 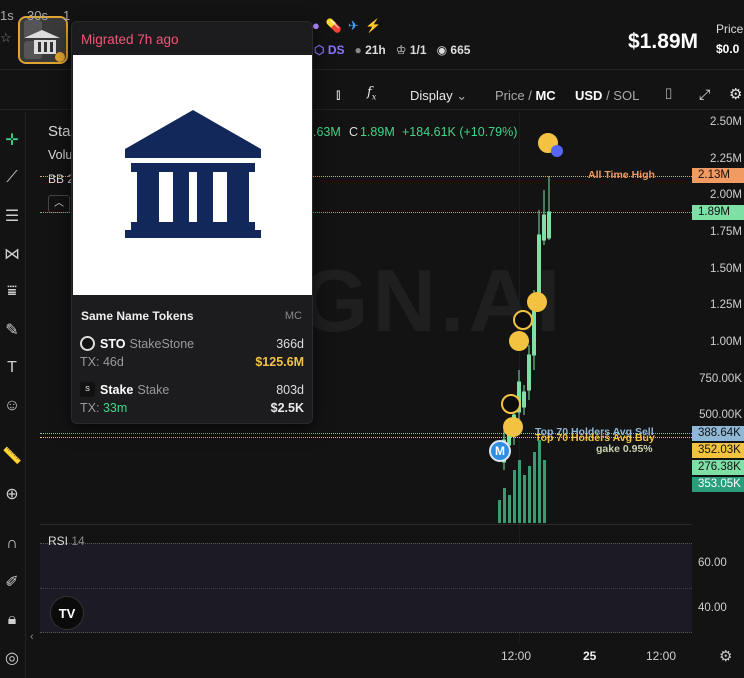 I want to click on emoji-icon: ☺, so click(x=12, y=406).